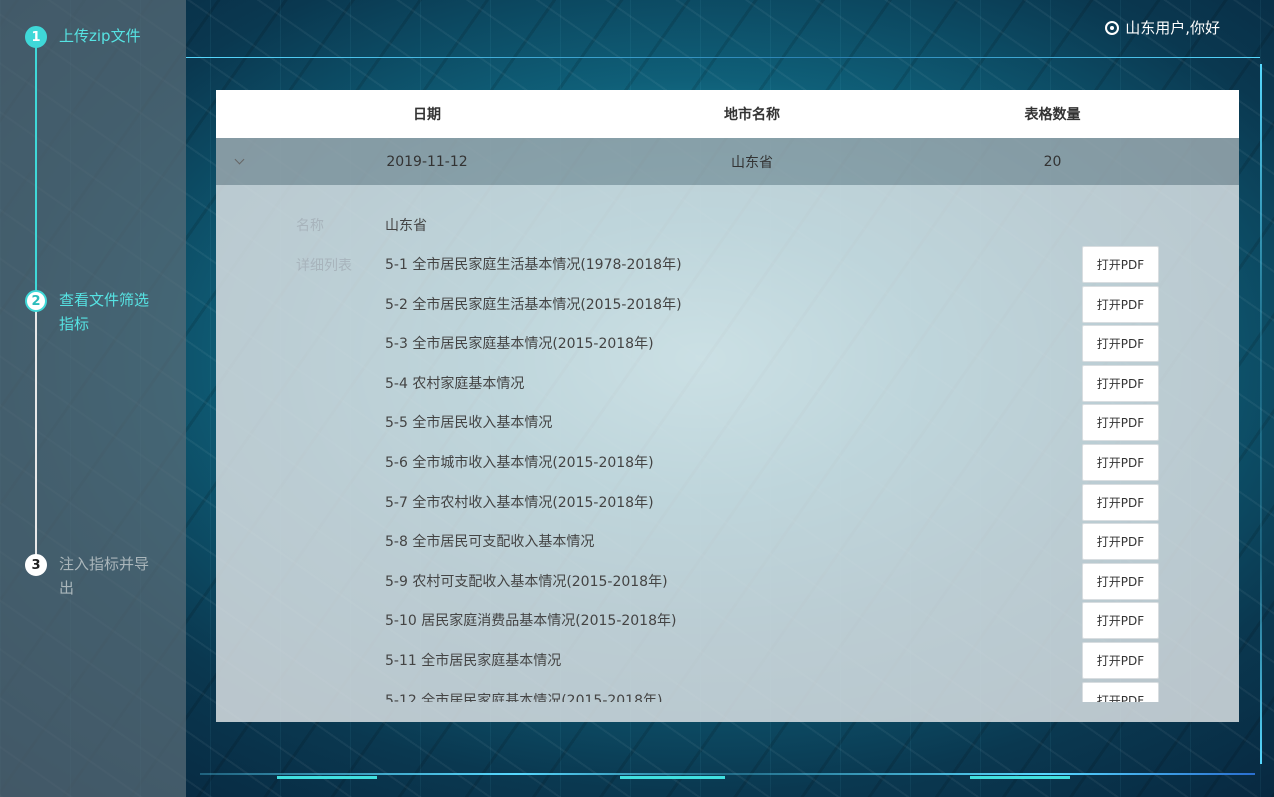 The height and width of the screenshot is (797, 1274). I want to click on list-item: 5-8 全市居民可支配收入基本情况, so click(490, 542).